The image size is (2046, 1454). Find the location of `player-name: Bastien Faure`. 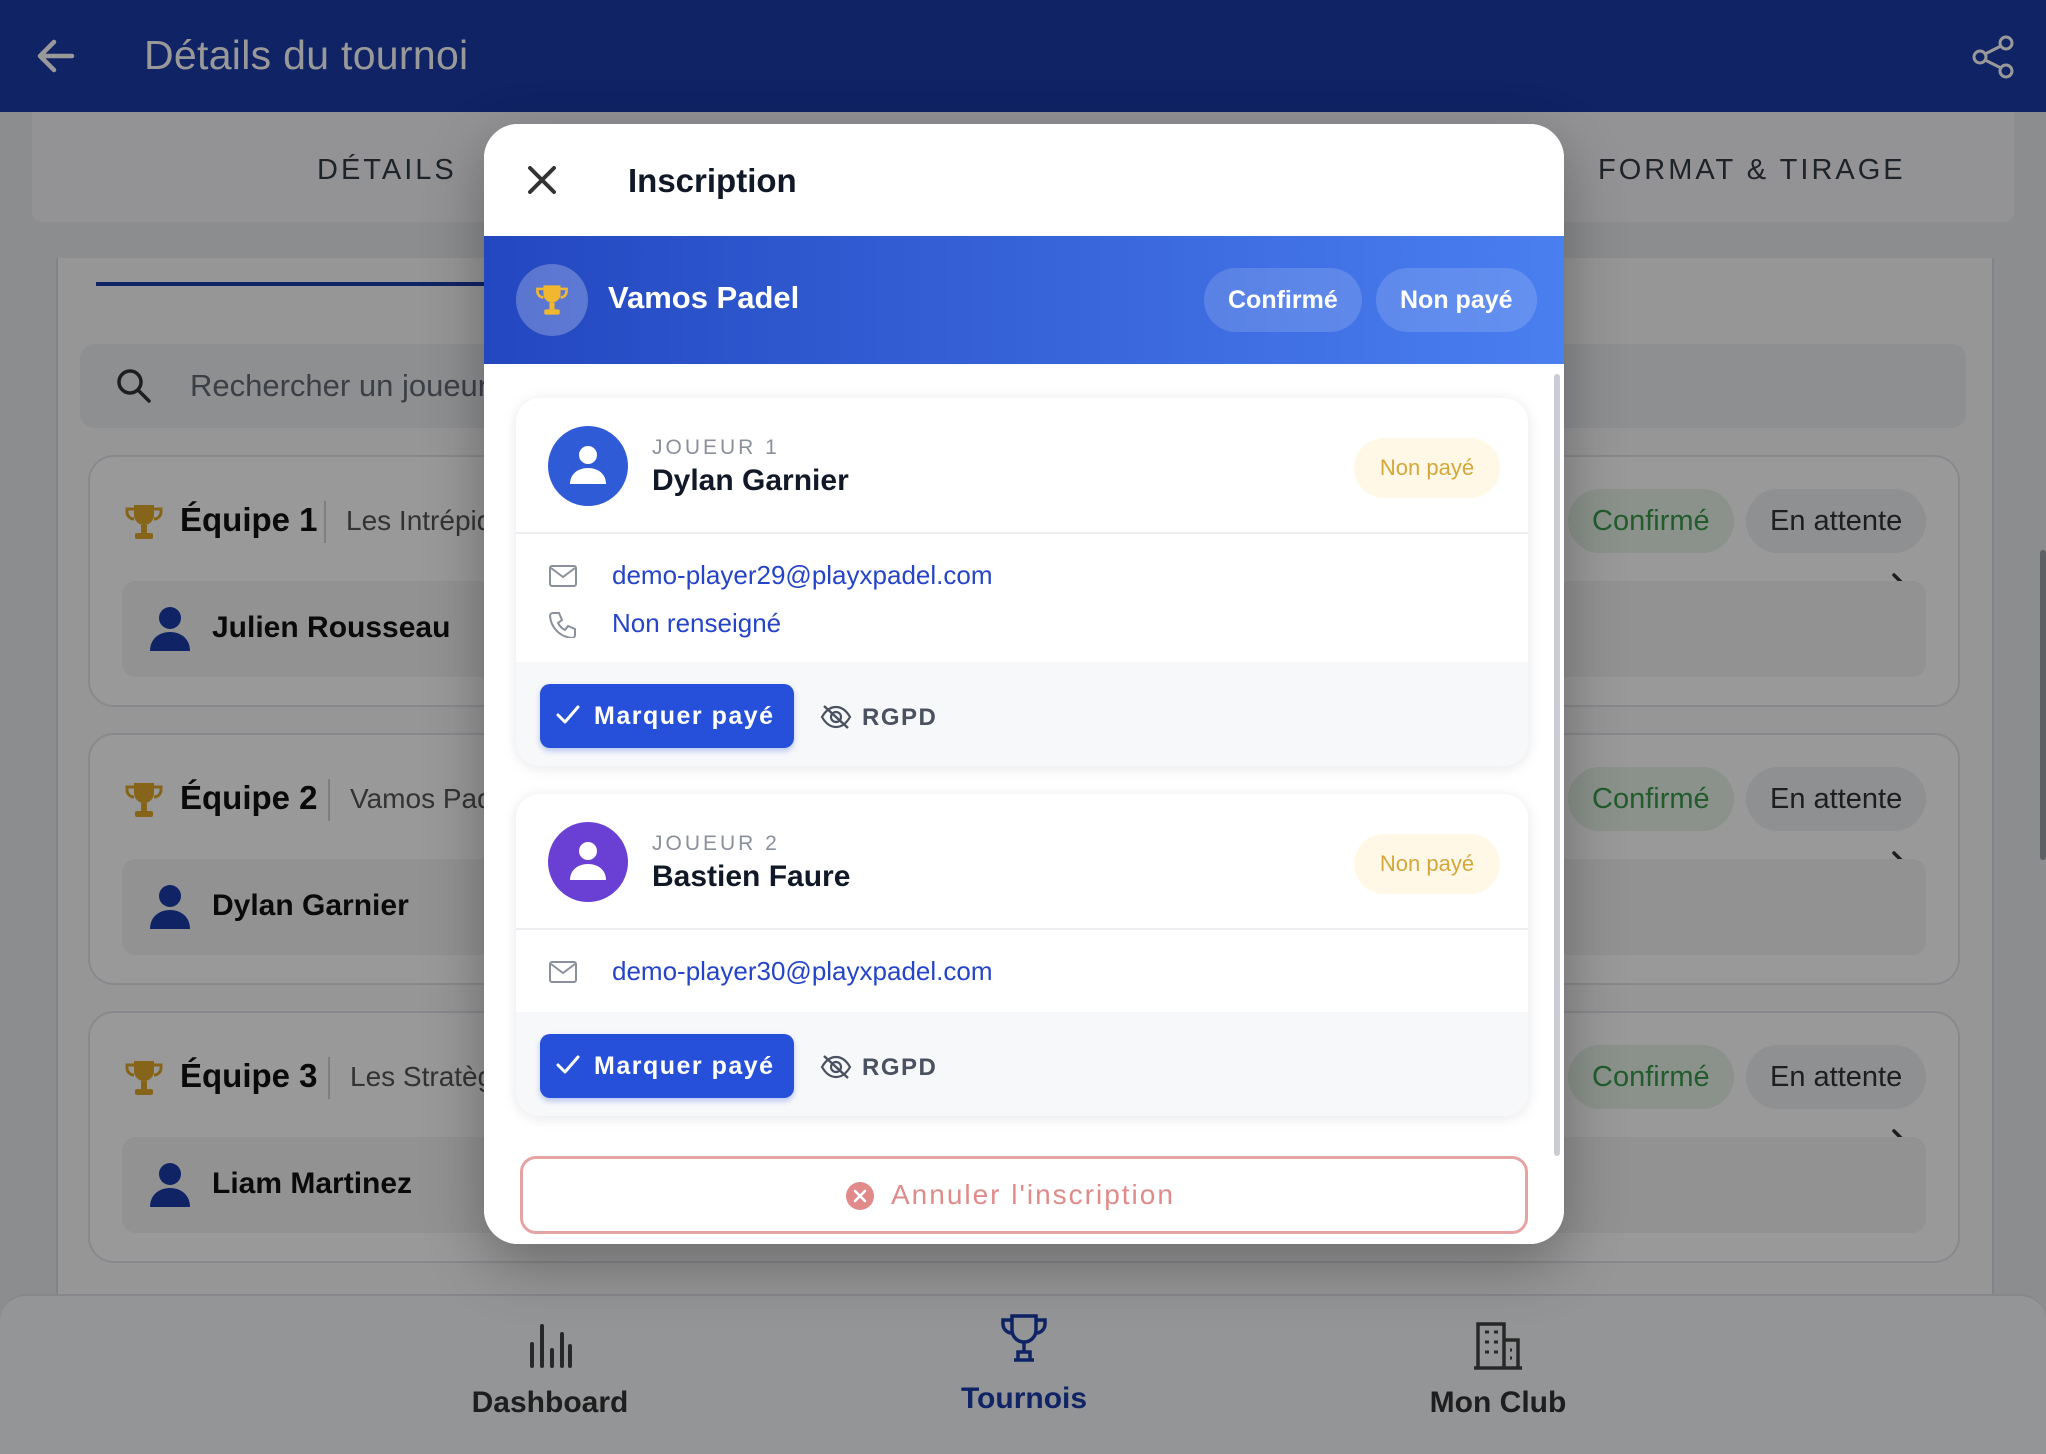

player-name: Bastien Faure is located at coordinates (751, 876).